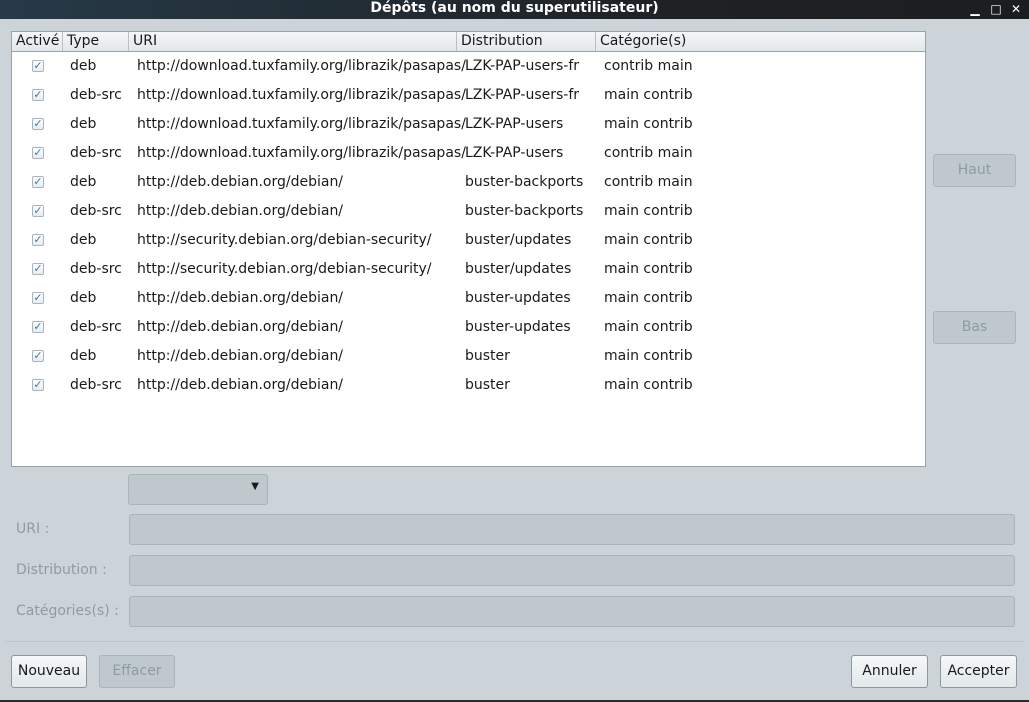 The width and height of the screenshot is (1029, 702). What do you see at coordinates (137, 671) in the screenshot?
I see `delete-button: Effacer` at bounding box center [137, 671].